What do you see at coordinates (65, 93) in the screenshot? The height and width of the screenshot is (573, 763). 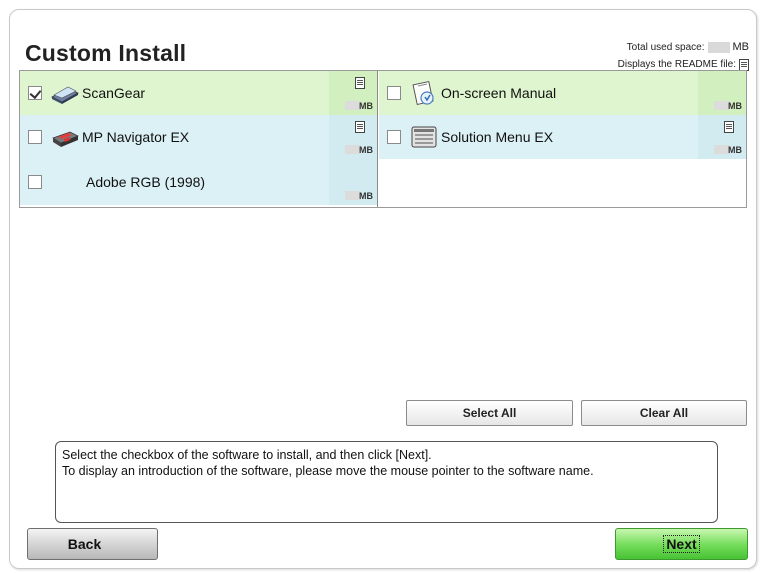 I see `scanner-icon` at bounding box center [65, 93].